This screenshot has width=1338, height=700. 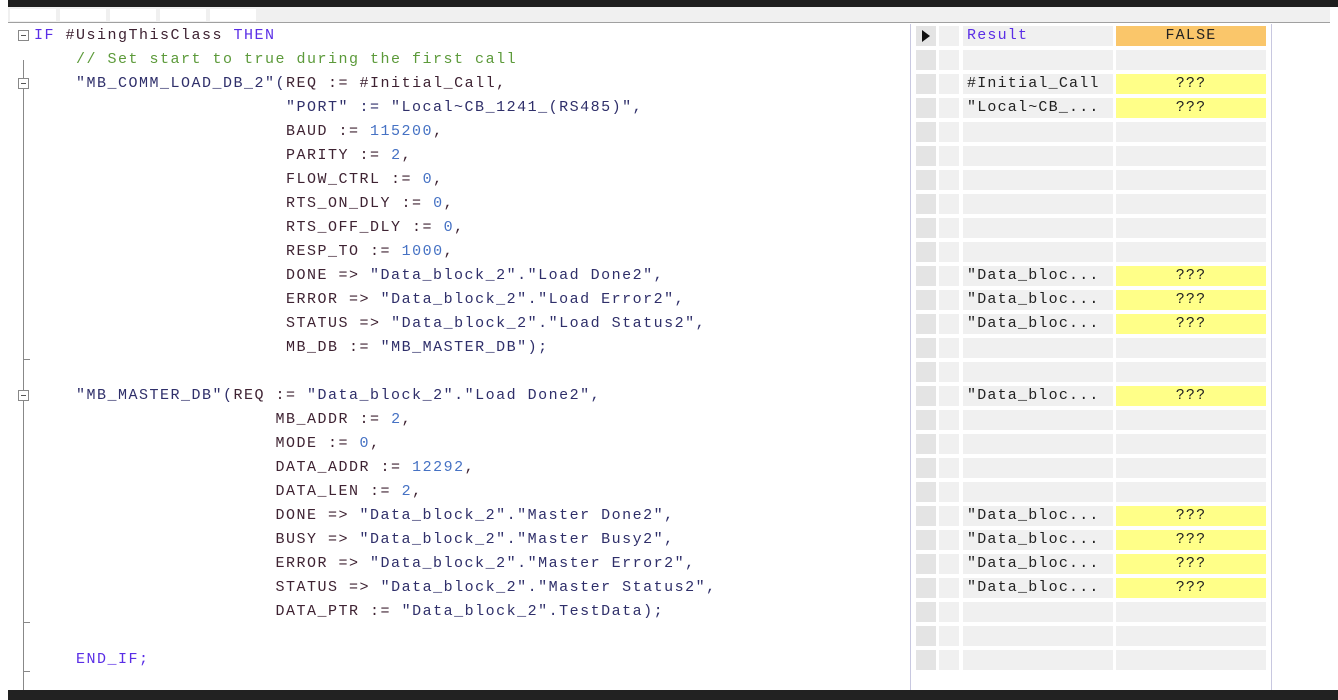 What do you see at coordinates (244, 204) in the screenshot?
I see `code-line: RTS_ON_DLY := 0,` at bounding box center [244, 204].